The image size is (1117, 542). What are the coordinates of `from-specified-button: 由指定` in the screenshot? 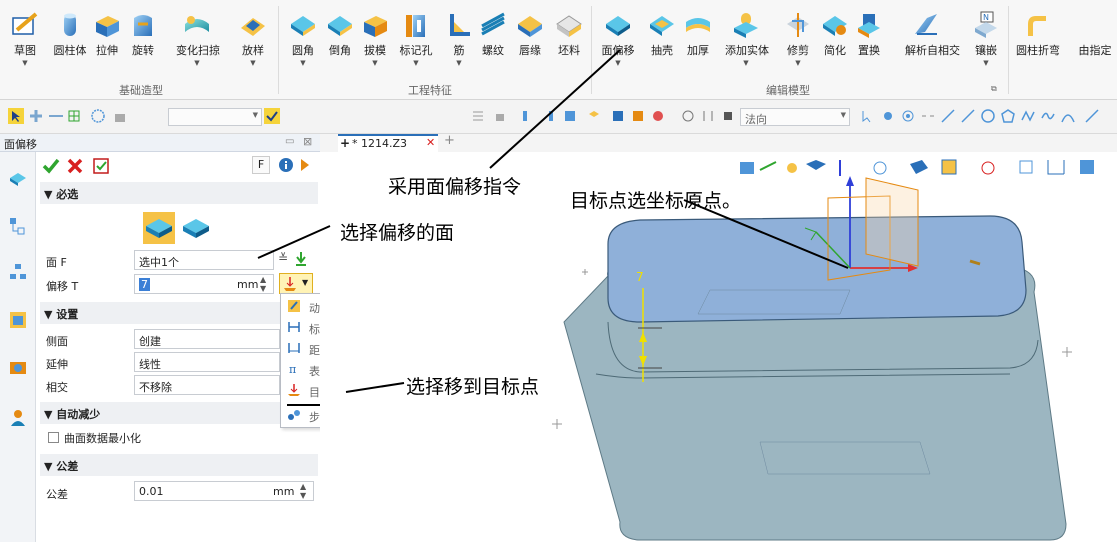 It's located at (1095, 41).